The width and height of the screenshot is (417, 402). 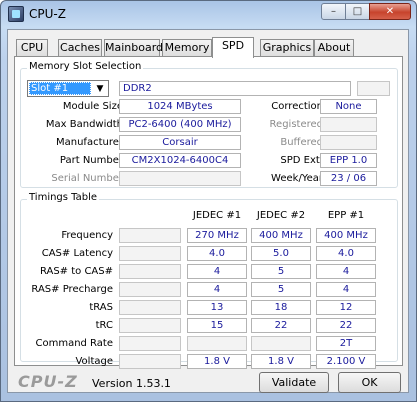 What do you see at coordinates (84, 124) in the screenshot?
I see `max-bandwidth-label: Max Bandwidth` at bounding box center [84, 124].